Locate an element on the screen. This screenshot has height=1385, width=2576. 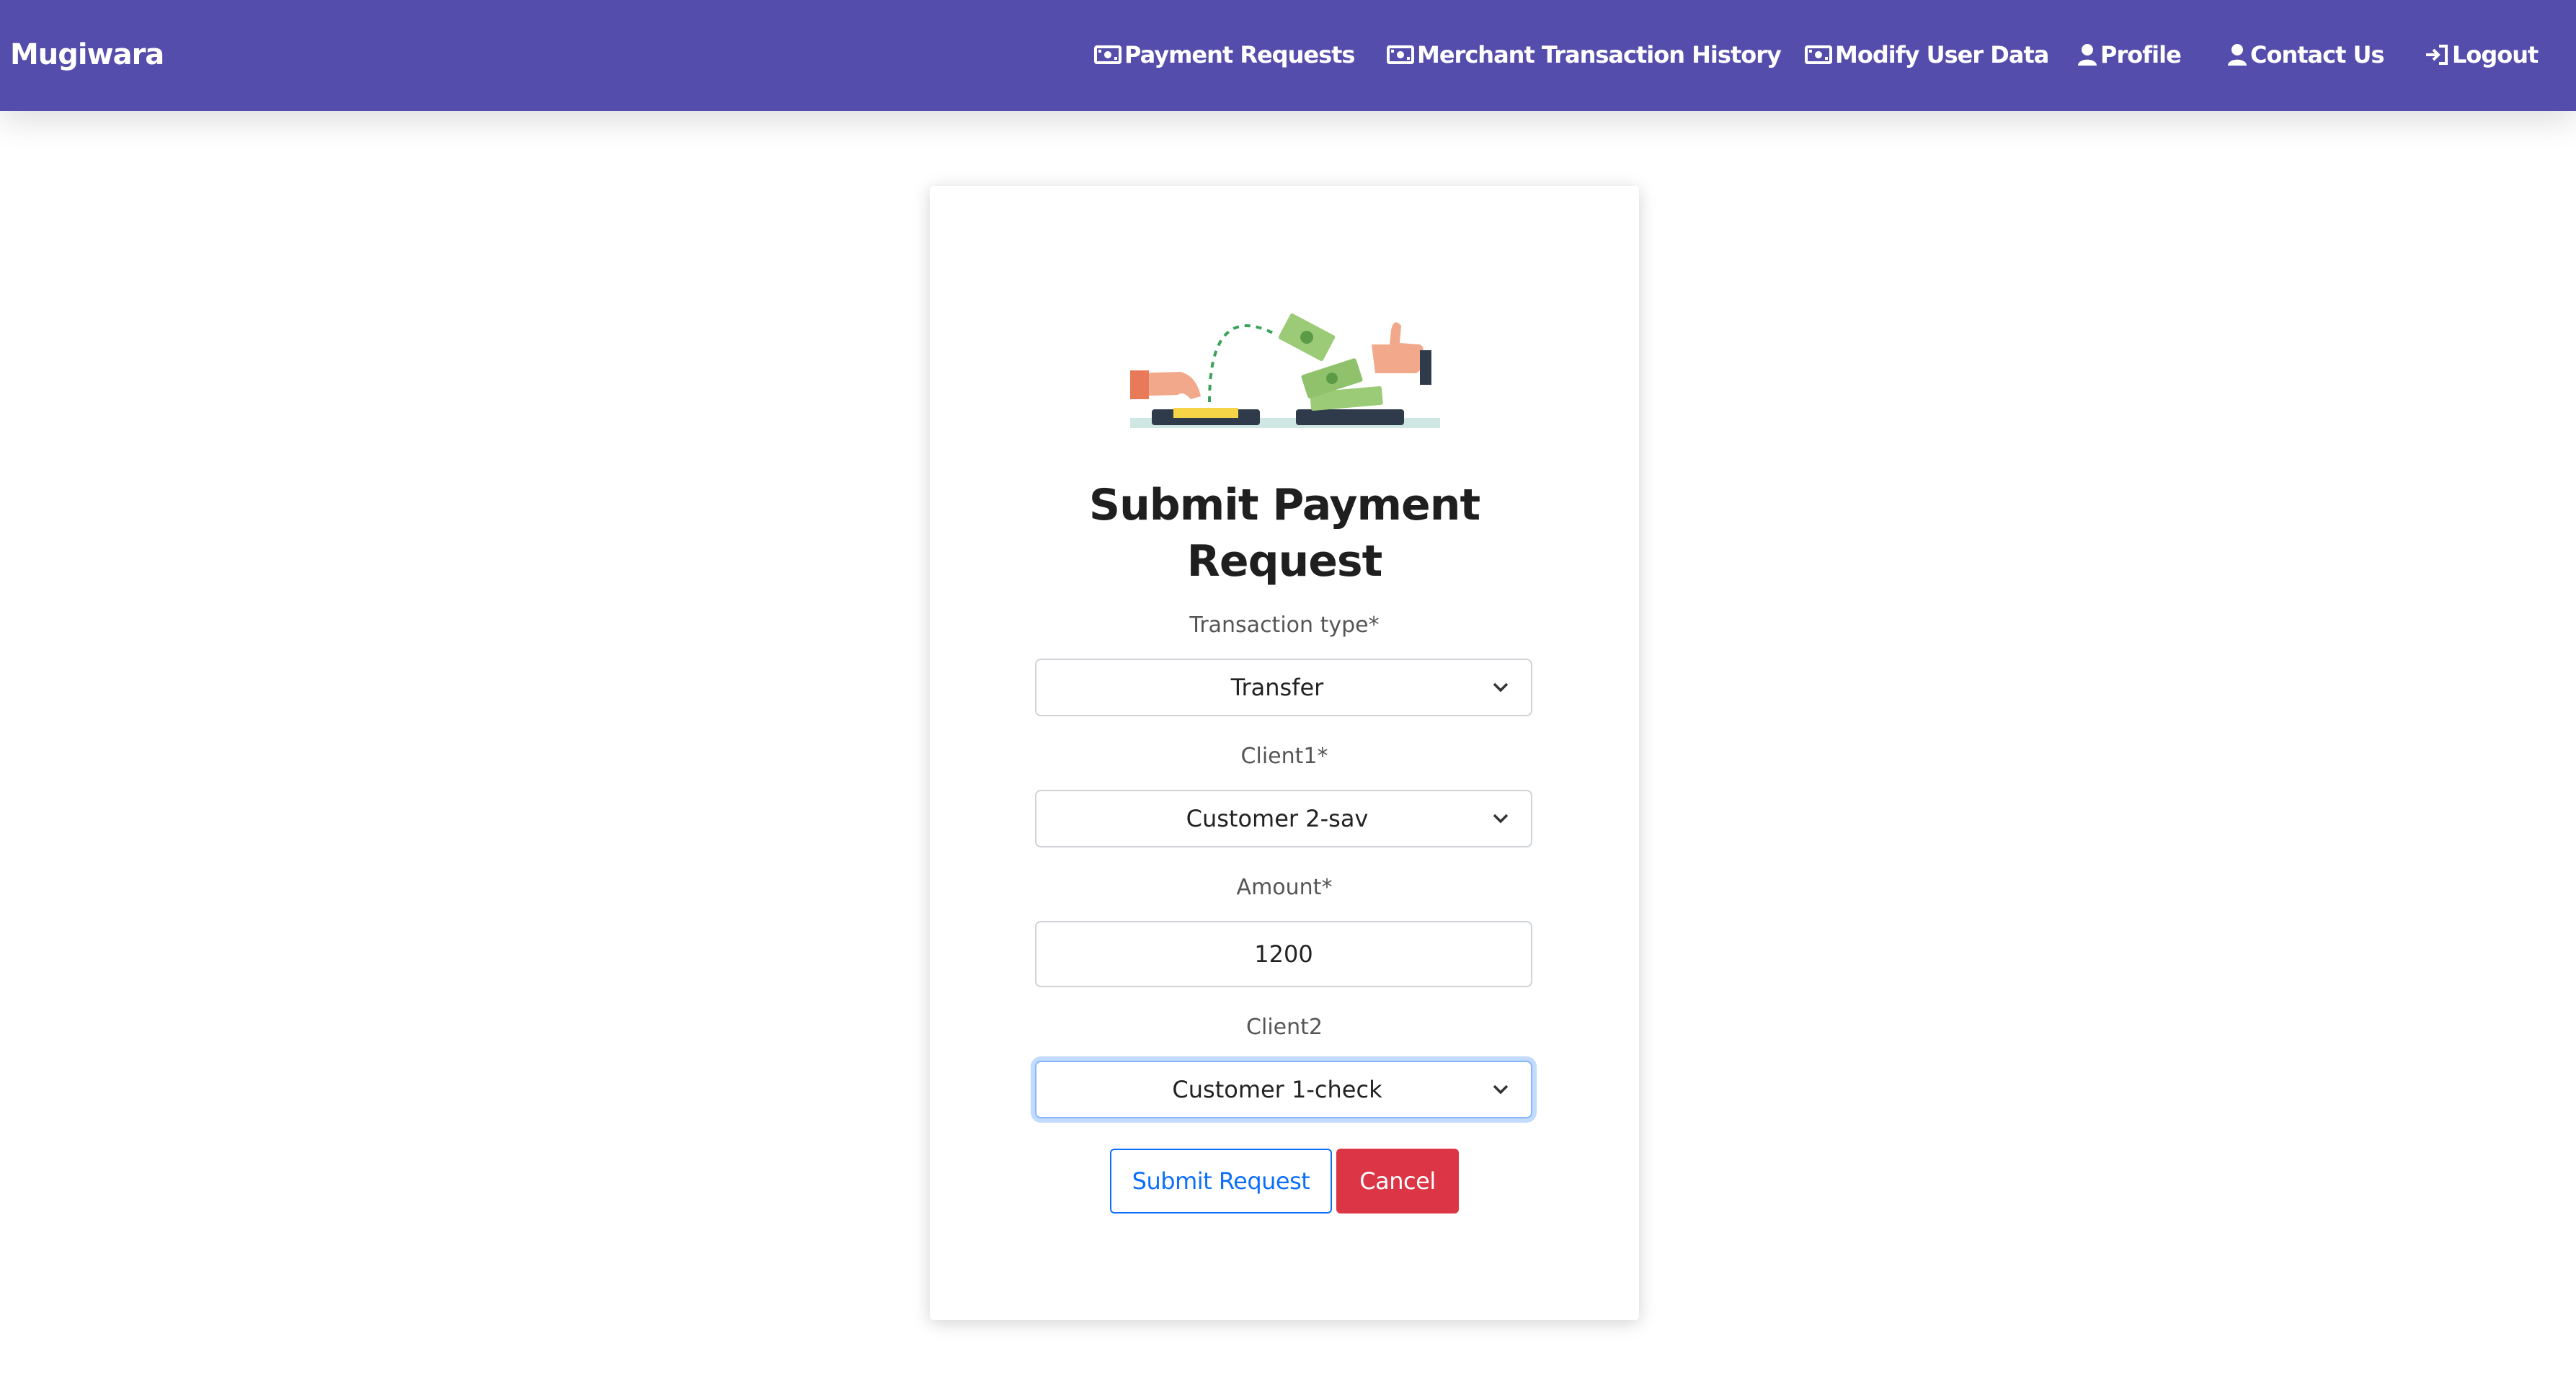
client2-select: Customer 1-check is located at coordinates (1283, 1089).